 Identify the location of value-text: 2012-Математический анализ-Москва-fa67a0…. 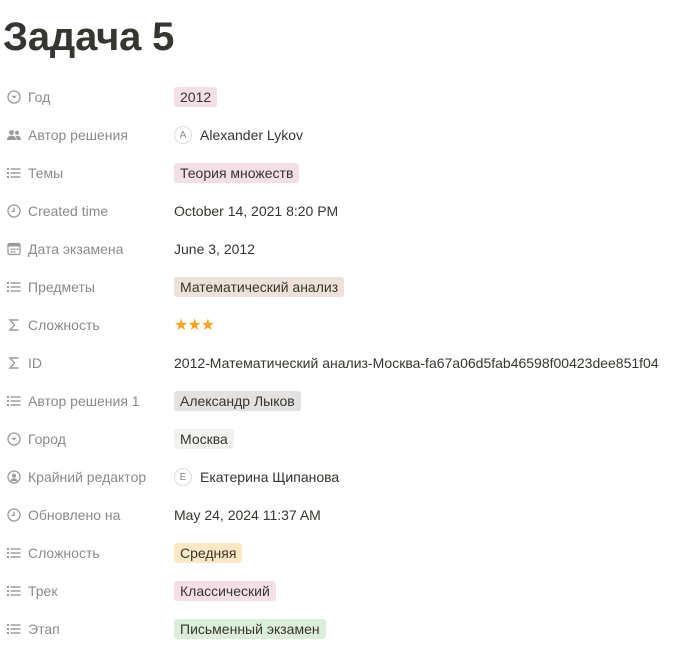
(416, 363).